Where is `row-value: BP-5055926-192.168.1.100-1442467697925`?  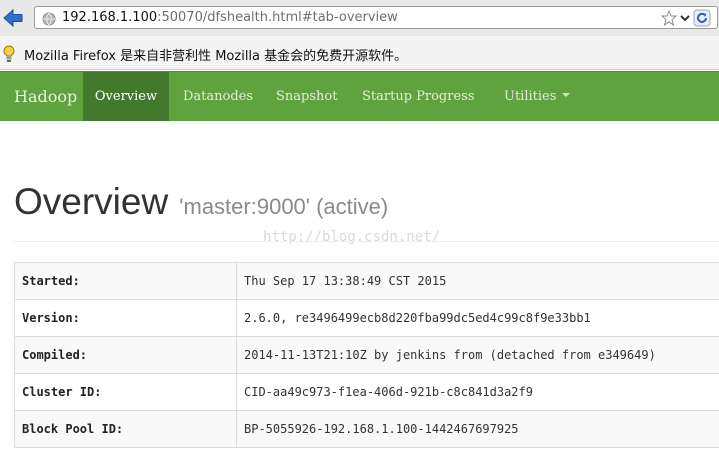
row-value: BP-5055926-192.168.1.100-1442467697925 is located at coordinates (477, 429).